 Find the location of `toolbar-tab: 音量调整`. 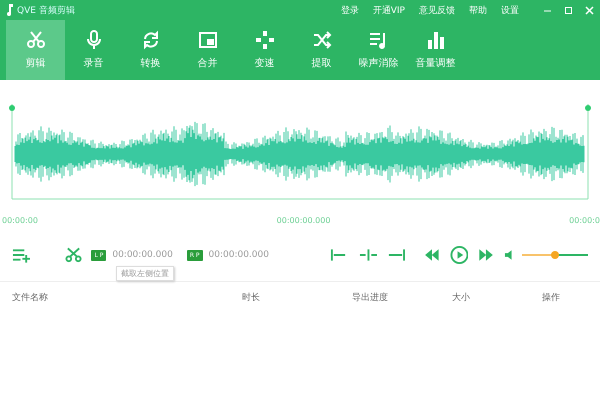

toolbar-tab: 音量调整 is located at coordinates (435, 50).